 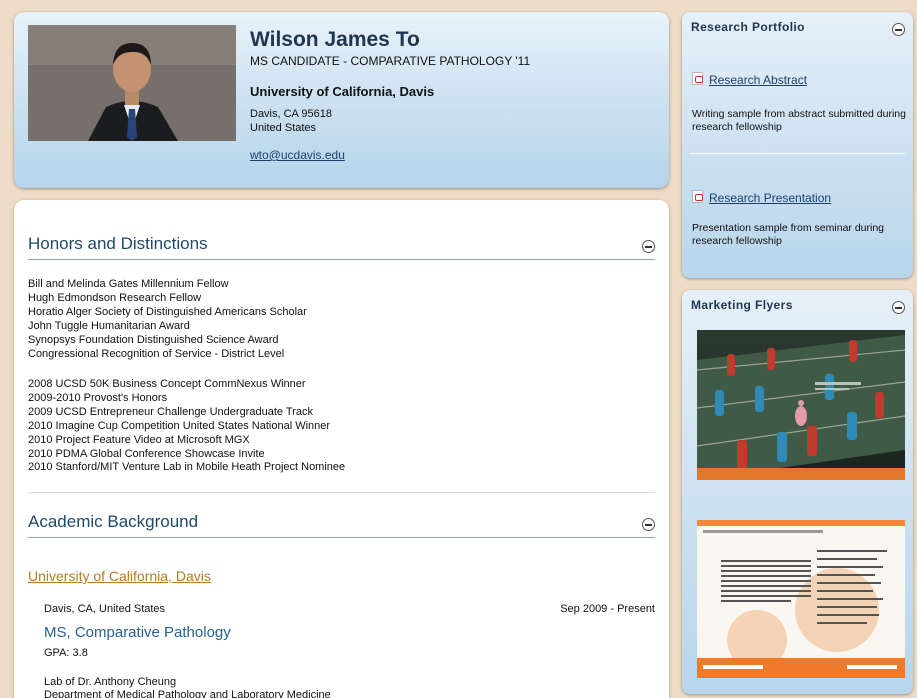 What do you see at coordinates (297, 155) in the screenshot?
I see `email-link: wto@ucdavis.edu` at bounding box center [297, 155].